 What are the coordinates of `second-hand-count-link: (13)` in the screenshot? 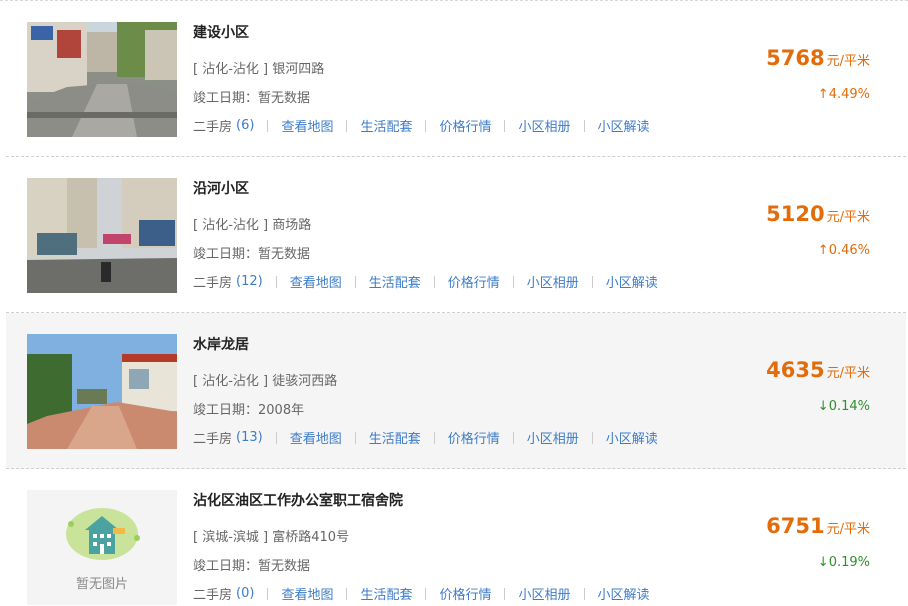 It's located at (249, 437).